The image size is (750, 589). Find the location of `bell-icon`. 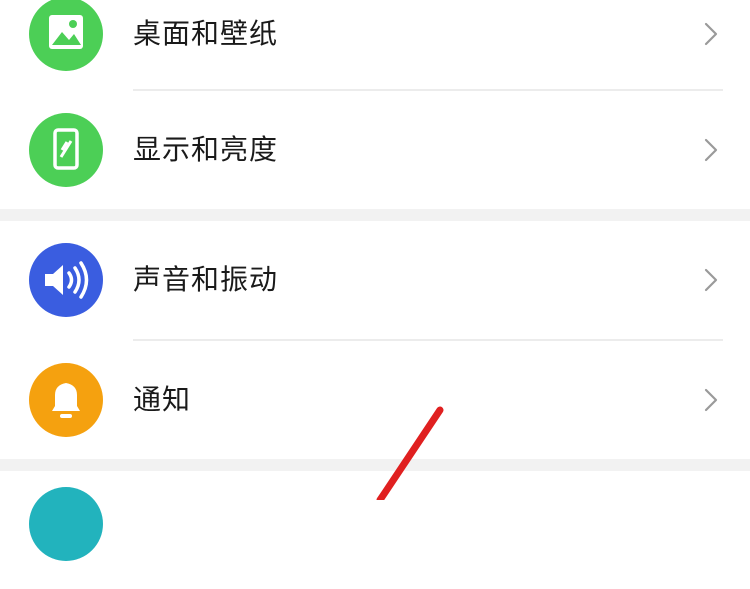

bell-icon is located at coordinates (66, 400).